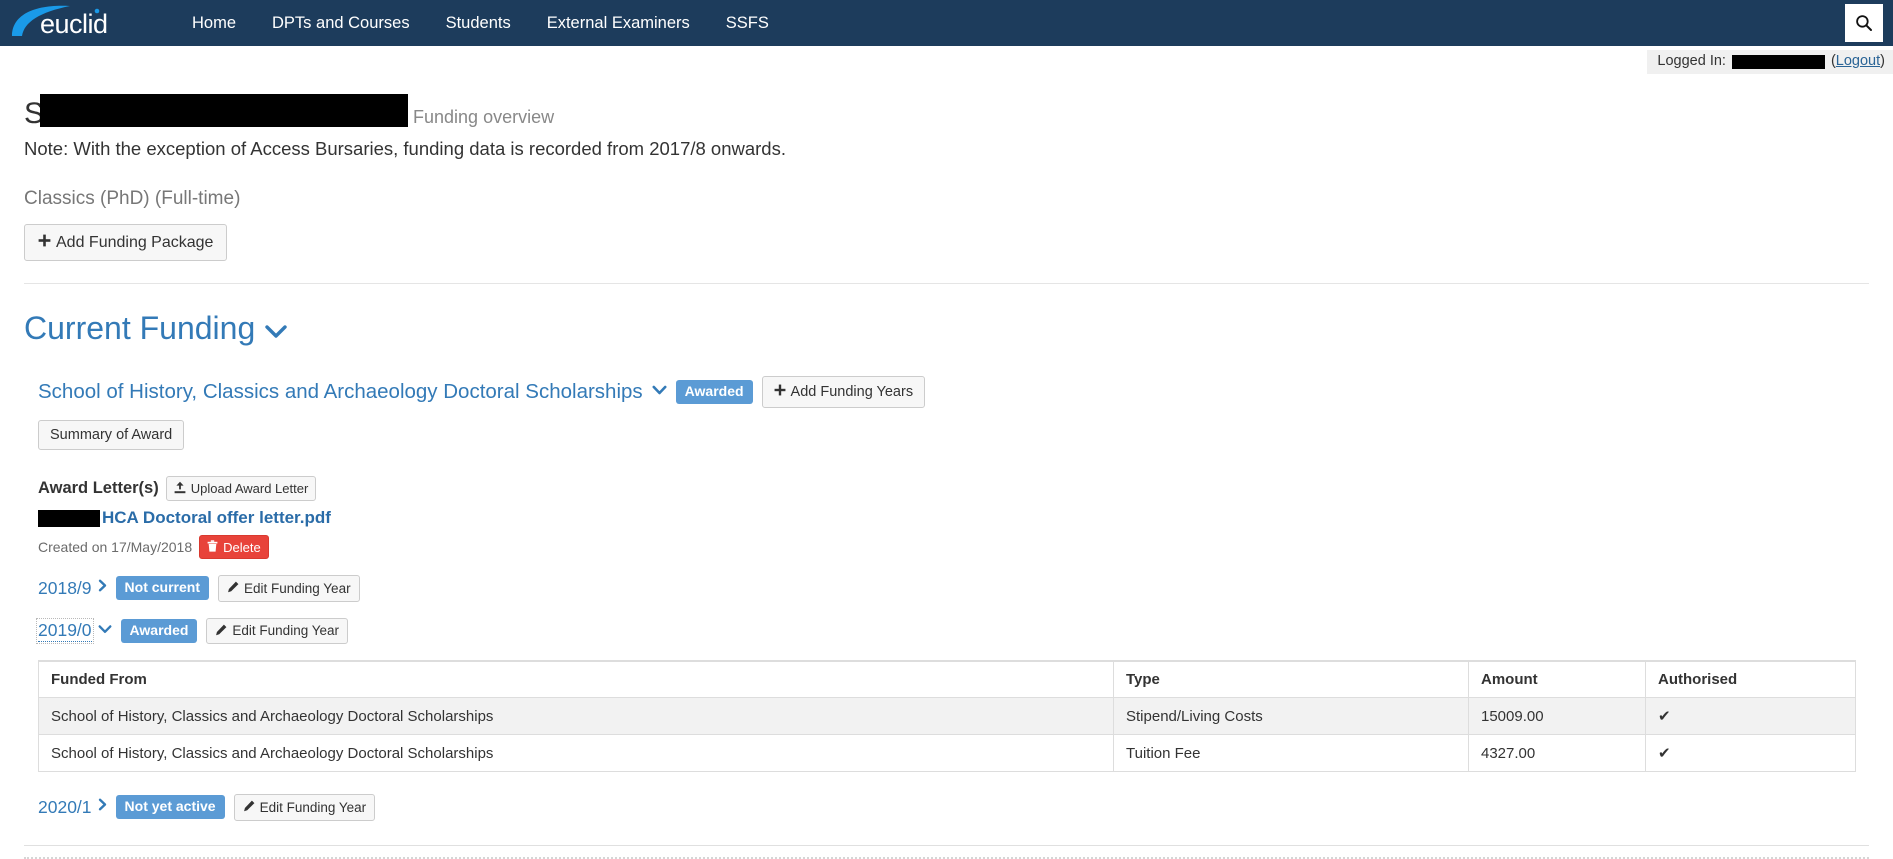 This screenshot has height=859, width=1893. I want to click on logged-in-bar: Logged In: (Logout), so click(1770, 62).